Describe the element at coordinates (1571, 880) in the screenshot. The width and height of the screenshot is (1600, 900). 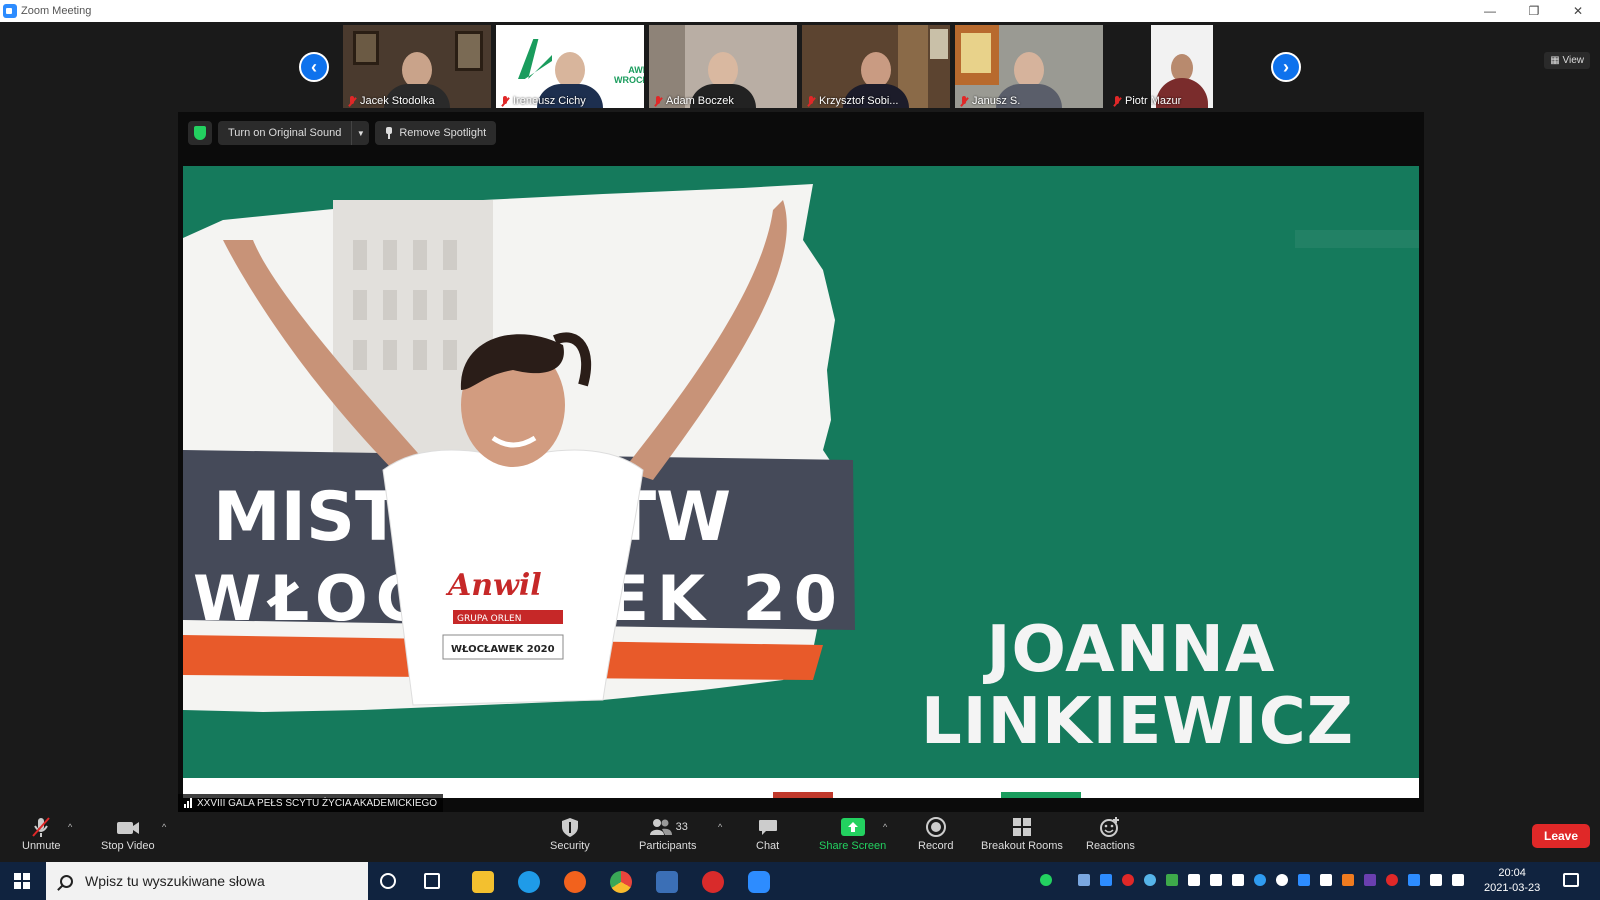
I see `notifications-icon` at that location.